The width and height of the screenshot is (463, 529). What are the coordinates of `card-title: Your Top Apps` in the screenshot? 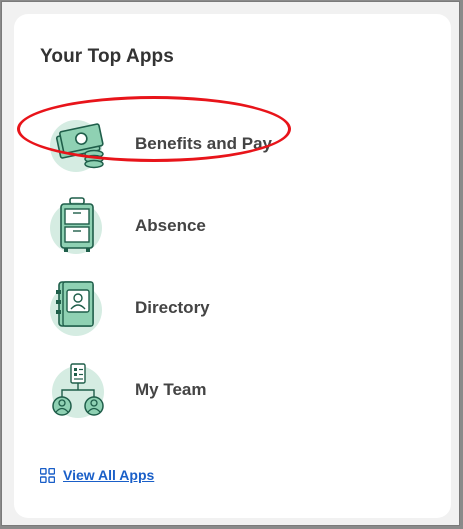 It's located at (107, 56).